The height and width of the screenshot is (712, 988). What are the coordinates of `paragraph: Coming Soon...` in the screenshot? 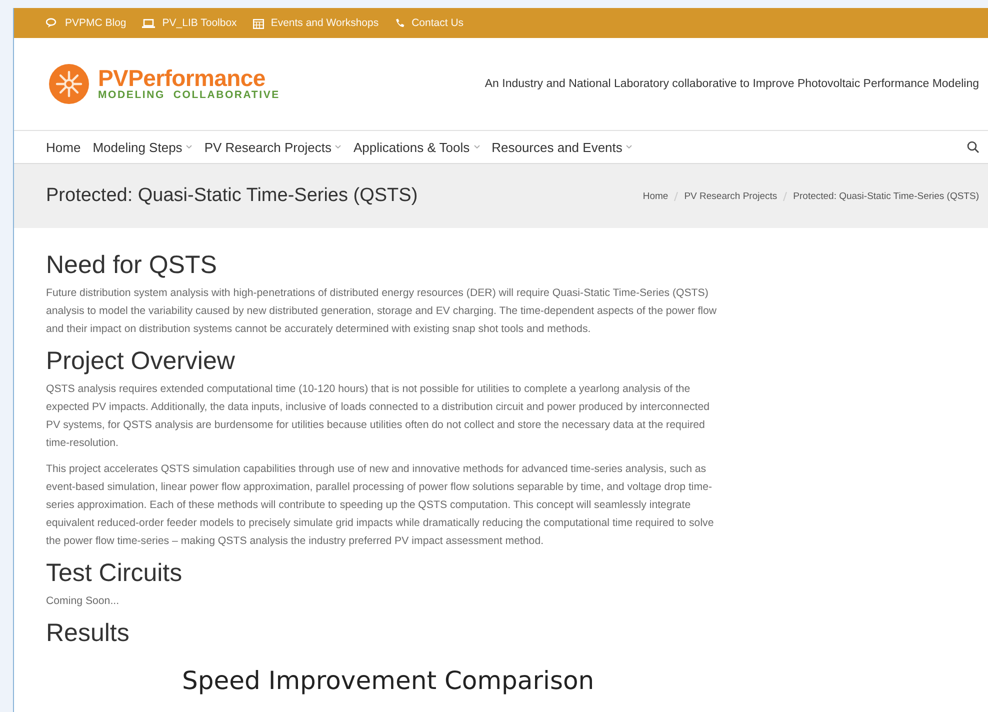 It's located at (83, 601).